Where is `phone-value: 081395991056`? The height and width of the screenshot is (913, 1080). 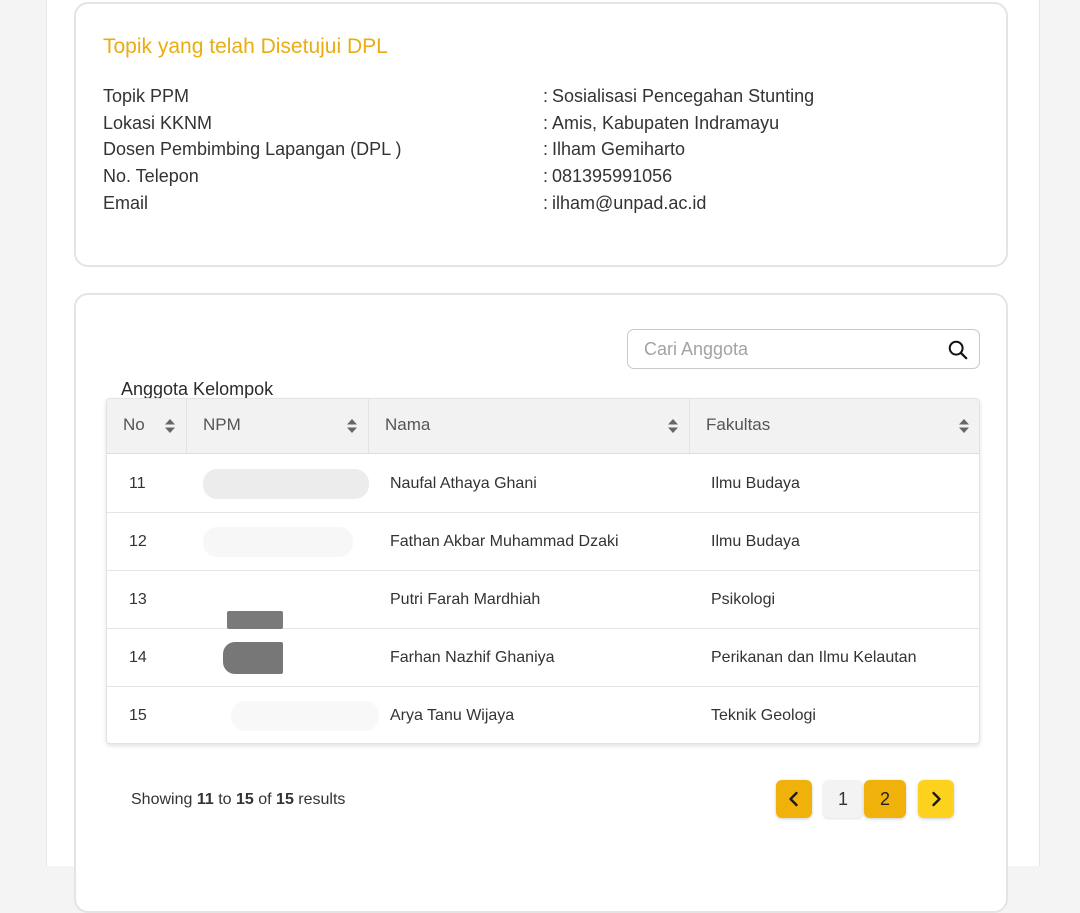 phone-value: 081395991056 is located at coordinates (612, 176).